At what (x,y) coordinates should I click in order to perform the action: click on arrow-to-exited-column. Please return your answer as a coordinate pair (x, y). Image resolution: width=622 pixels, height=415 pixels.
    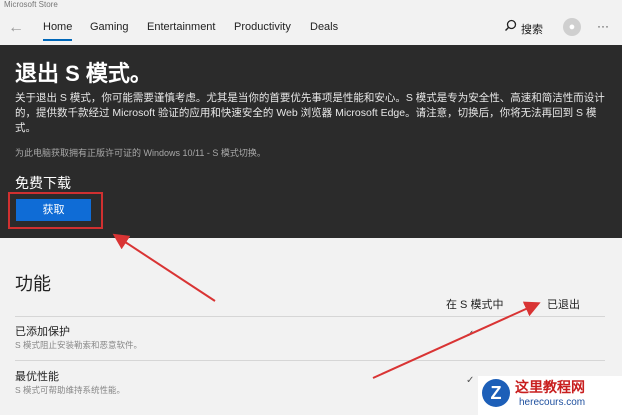
    Looking at the image, I should click on (456, 340).